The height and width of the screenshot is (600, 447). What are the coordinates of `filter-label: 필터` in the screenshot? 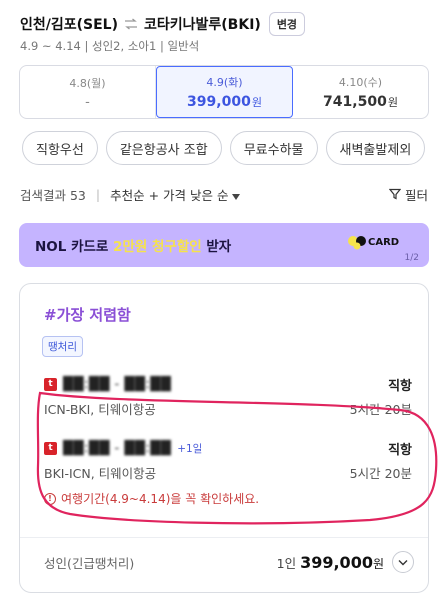 It's located at (416, 195).